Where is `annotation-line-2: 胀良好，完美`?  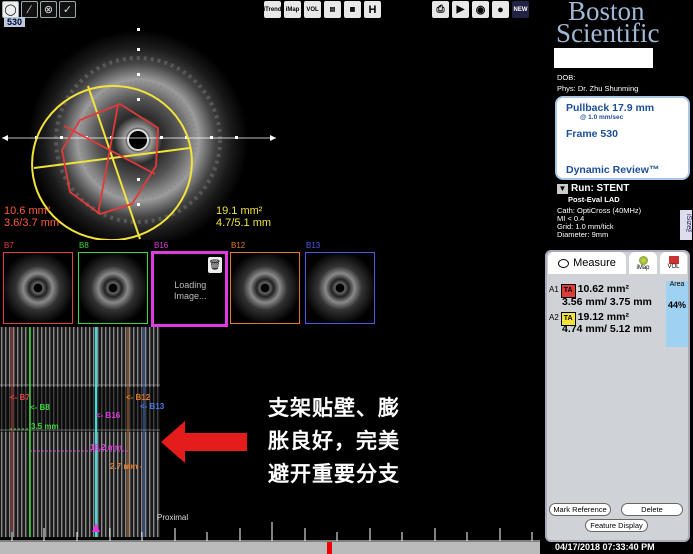 annotation-line-2: 胀良好，完美 is located at coordinates (334, 441).